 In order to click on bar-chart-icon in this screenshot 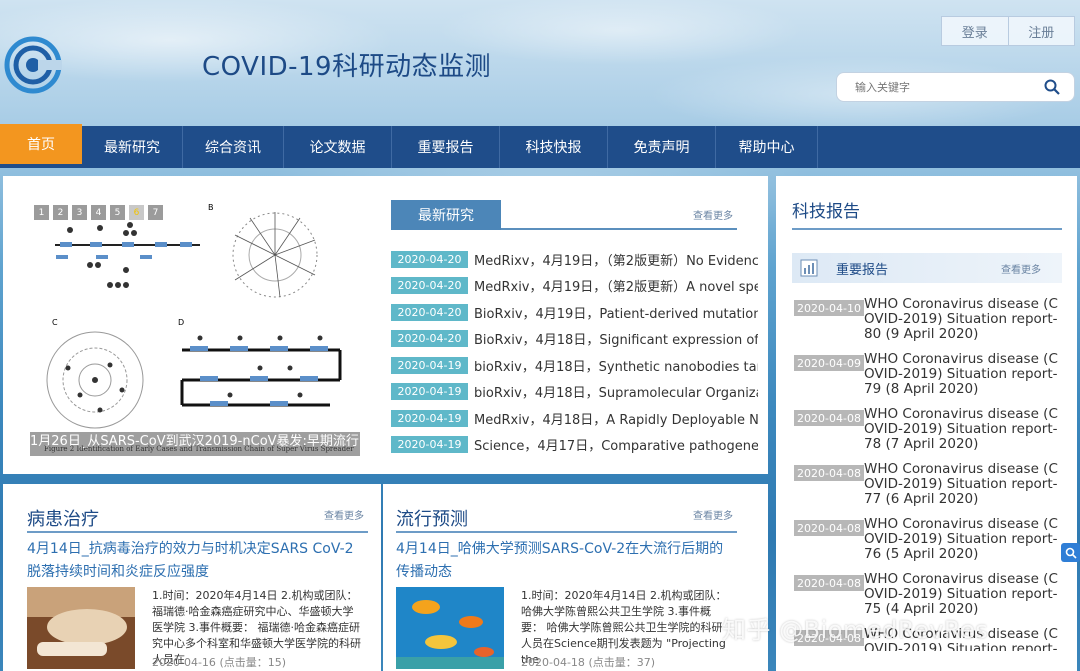, I will do `click(809, 268)`.